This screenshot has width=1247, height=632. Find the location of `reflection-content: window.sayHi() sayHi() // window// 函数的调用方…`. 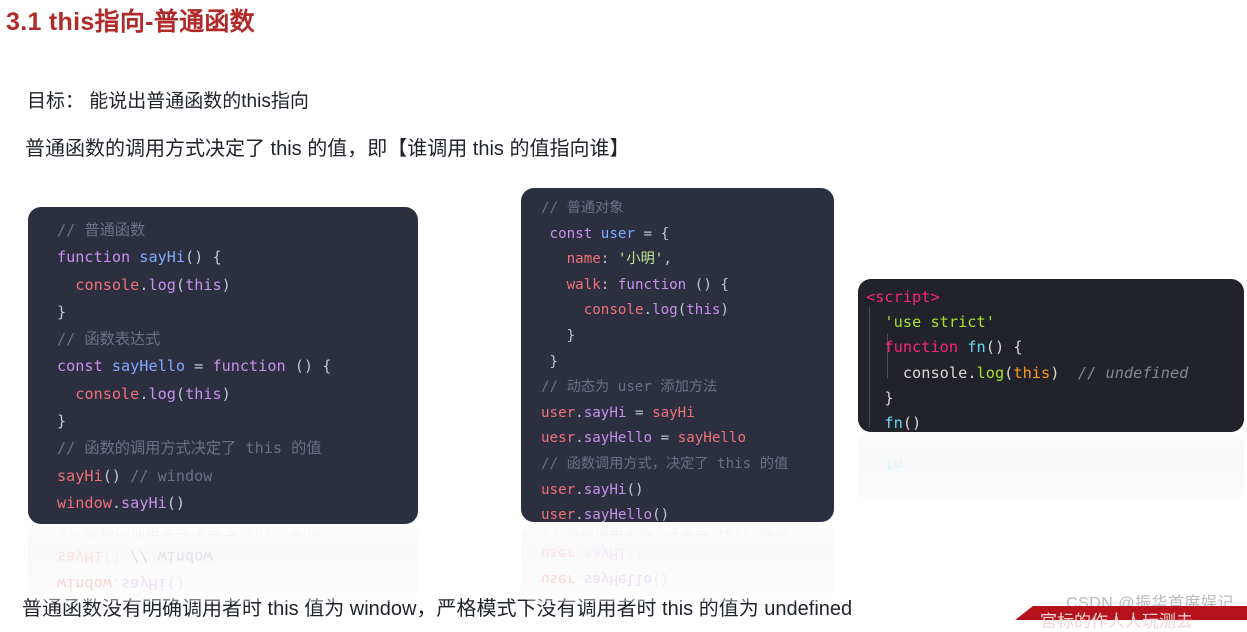

reflection-content: window.sayHi() sayHi() // window// 函数的调用方… is located at coordinates (175, 560).